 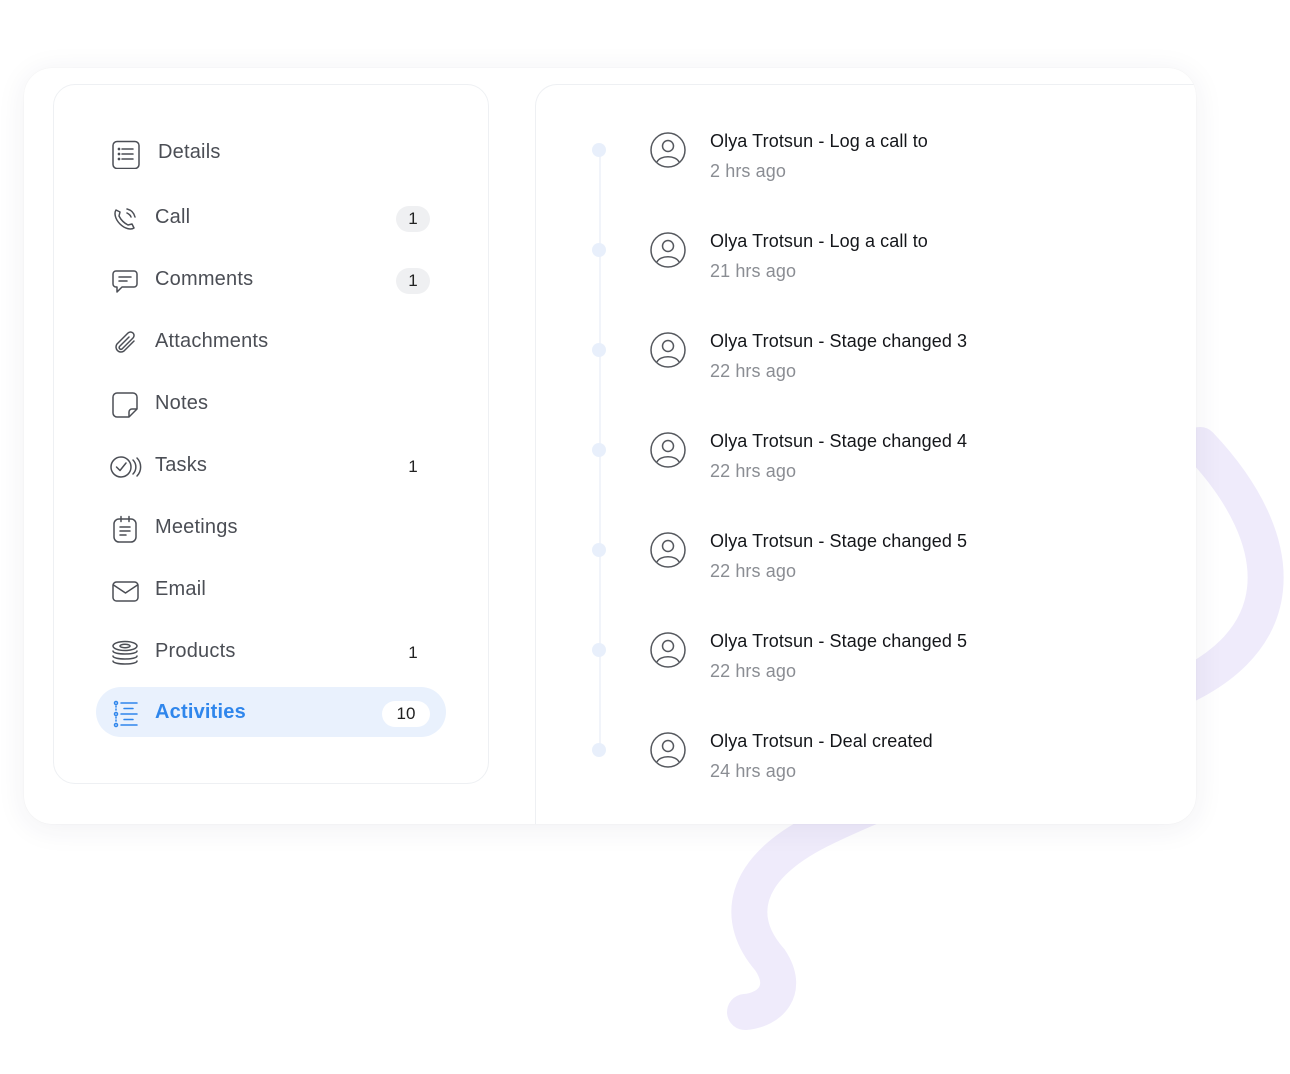 What do you see at coordinates (125, 591) in the screenshot?
I see `envelope-icon` at bounding box center [125, 591].